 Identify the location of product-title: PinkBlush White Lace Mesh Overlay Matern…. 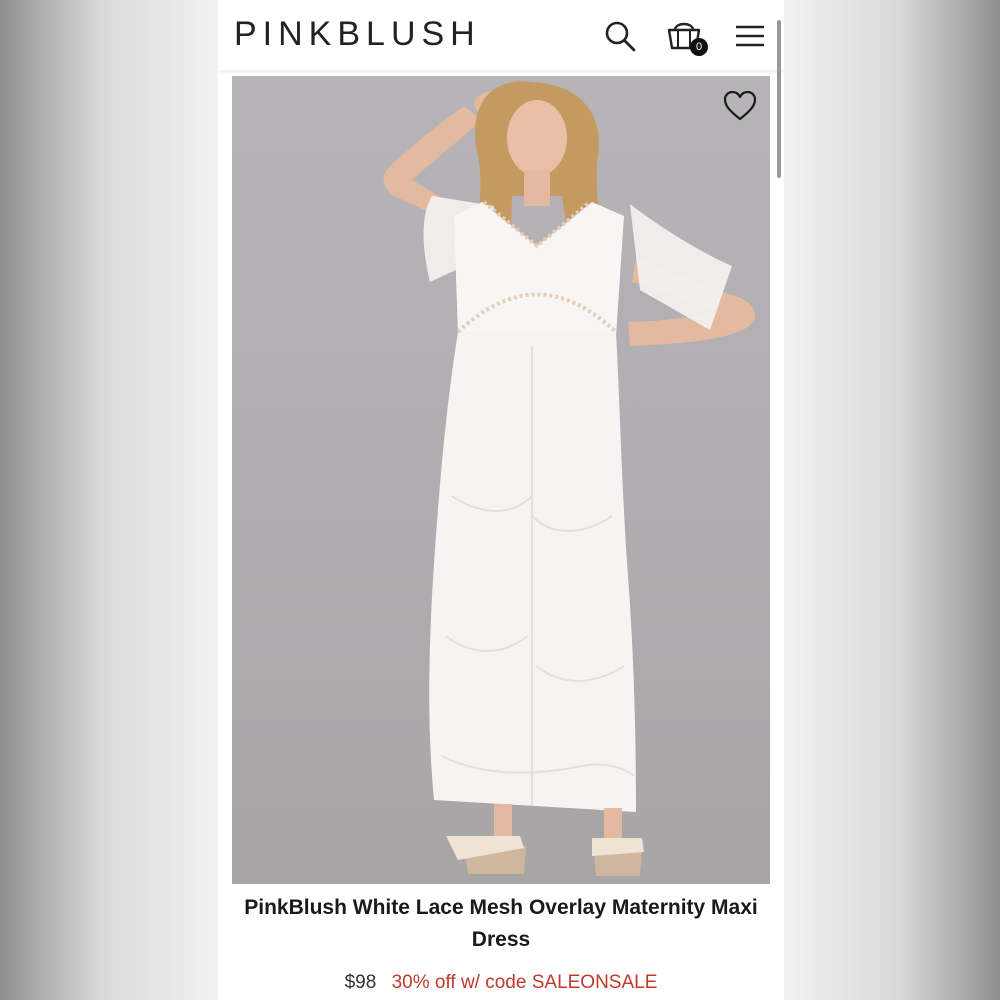
(501, 923).